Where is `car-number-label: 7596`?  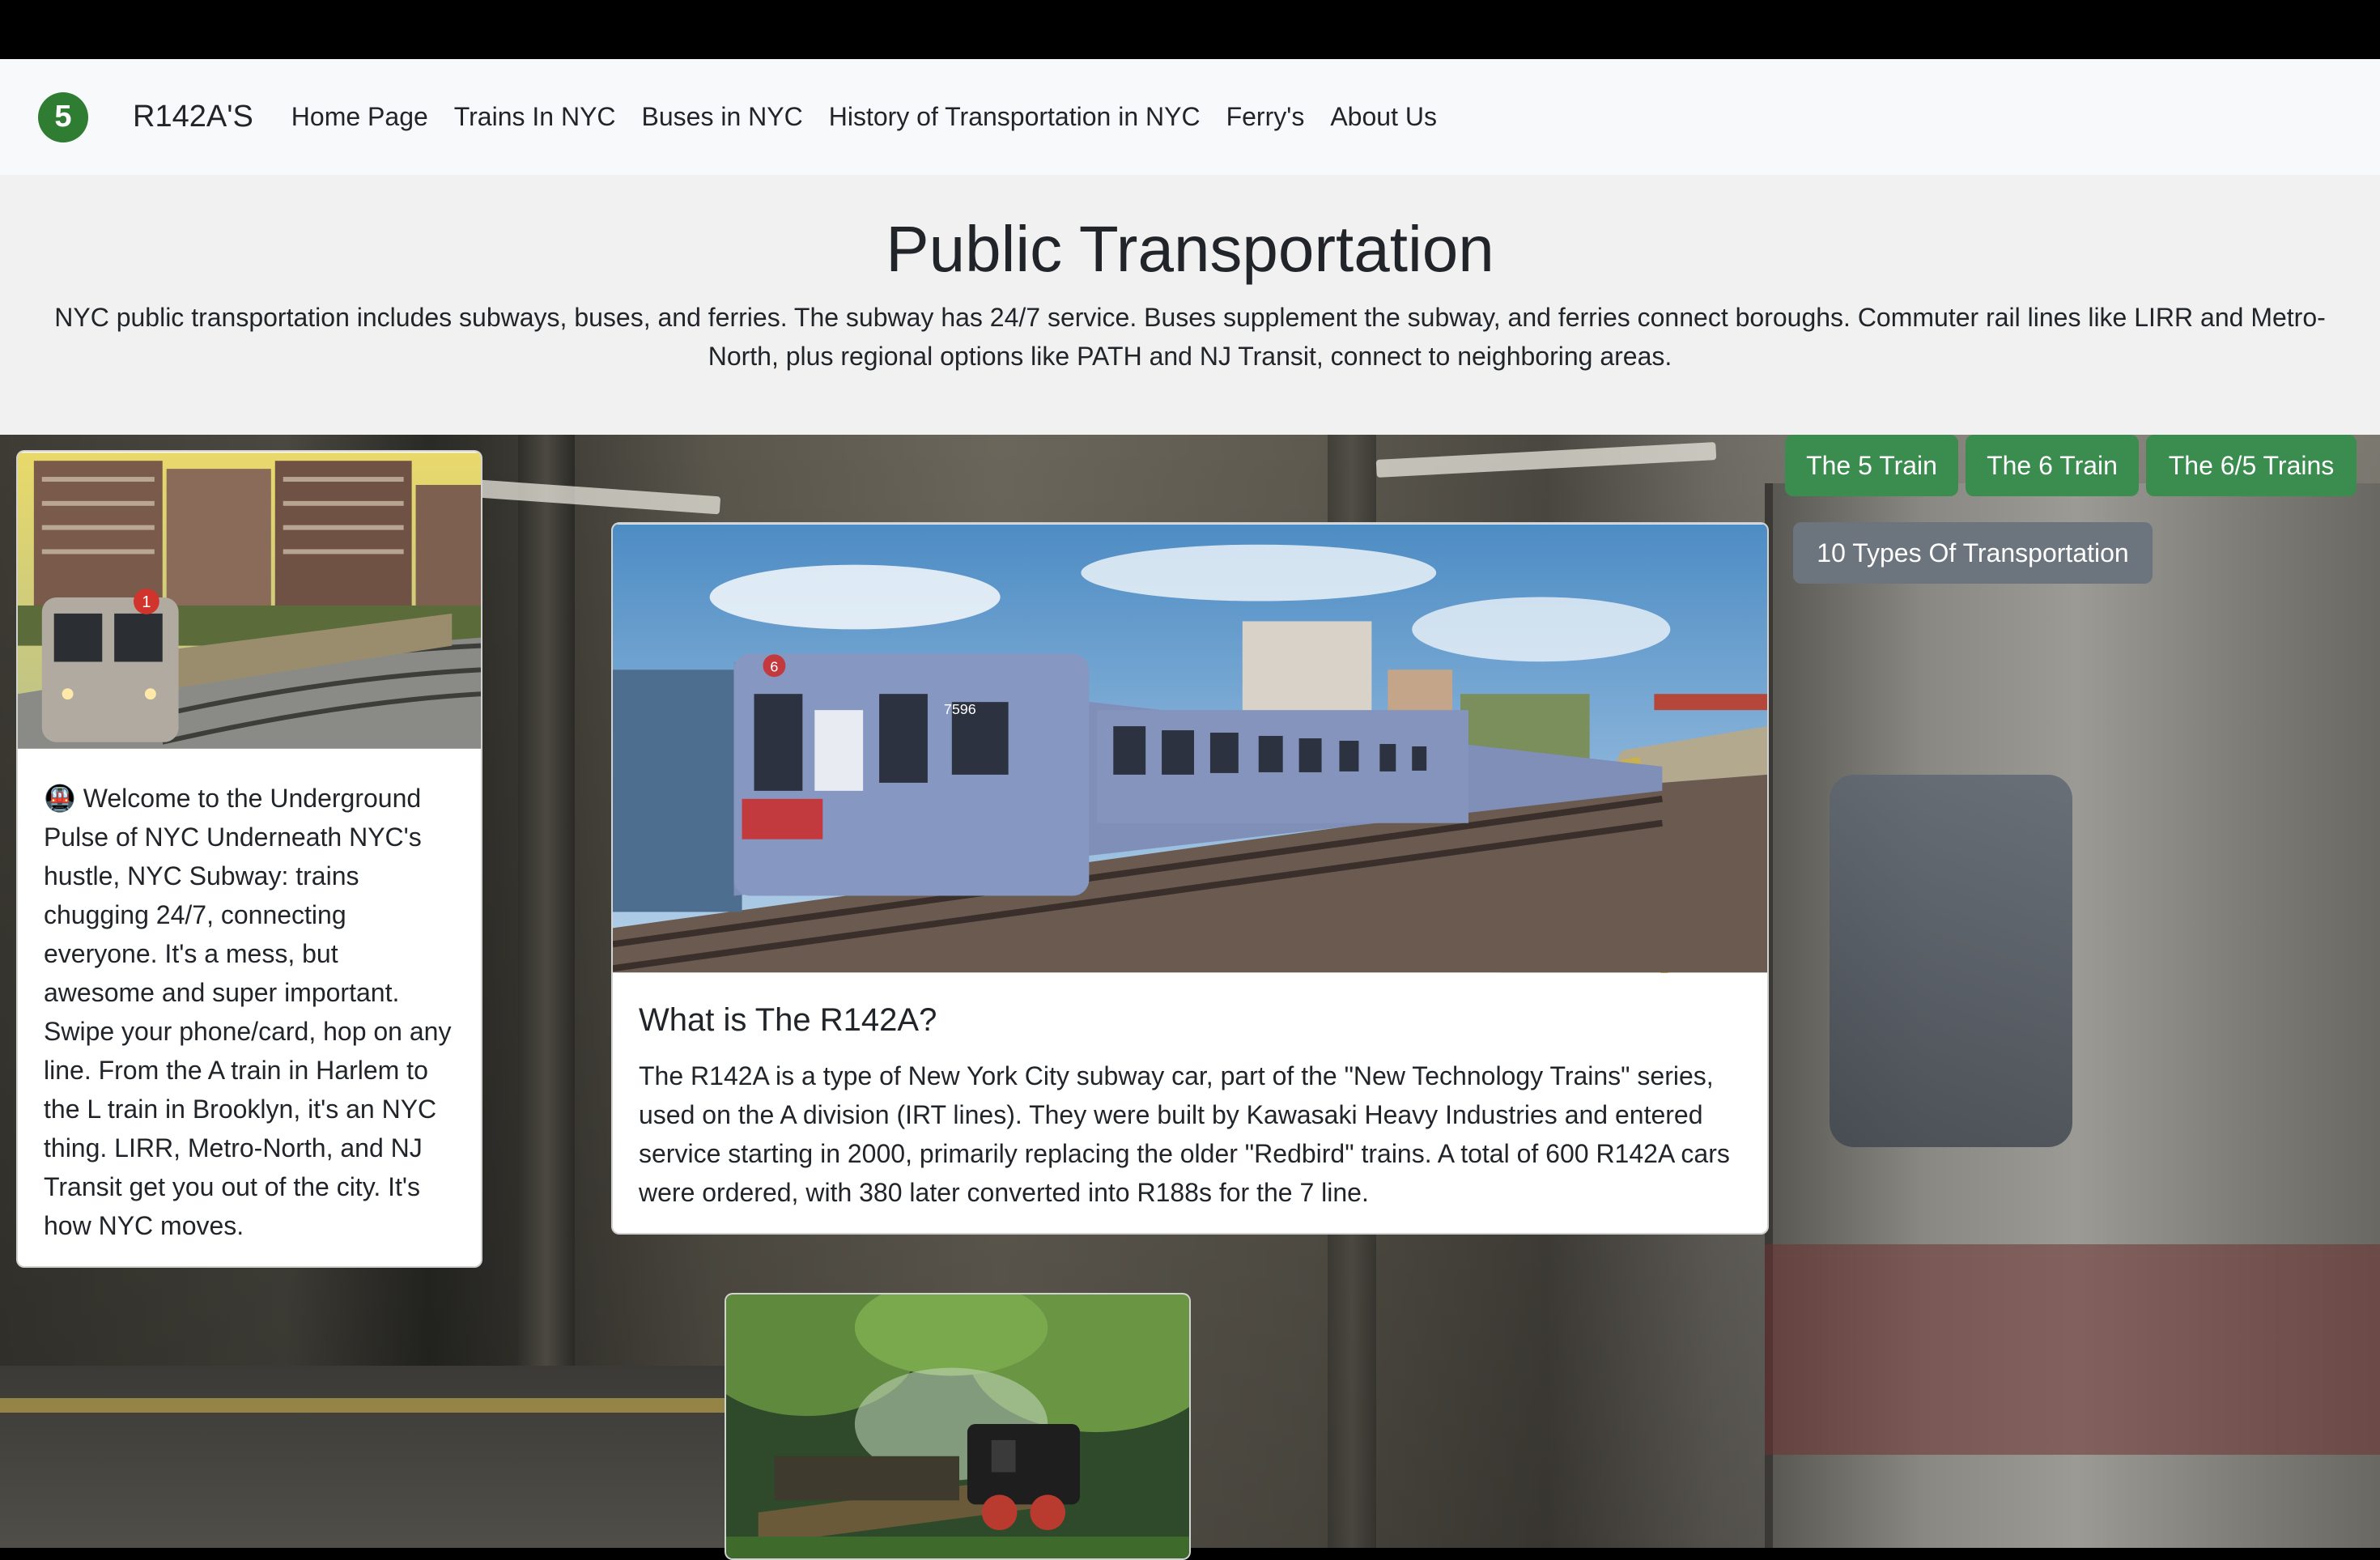 car-number-label: 7596 is located at coordinates (960, 709).